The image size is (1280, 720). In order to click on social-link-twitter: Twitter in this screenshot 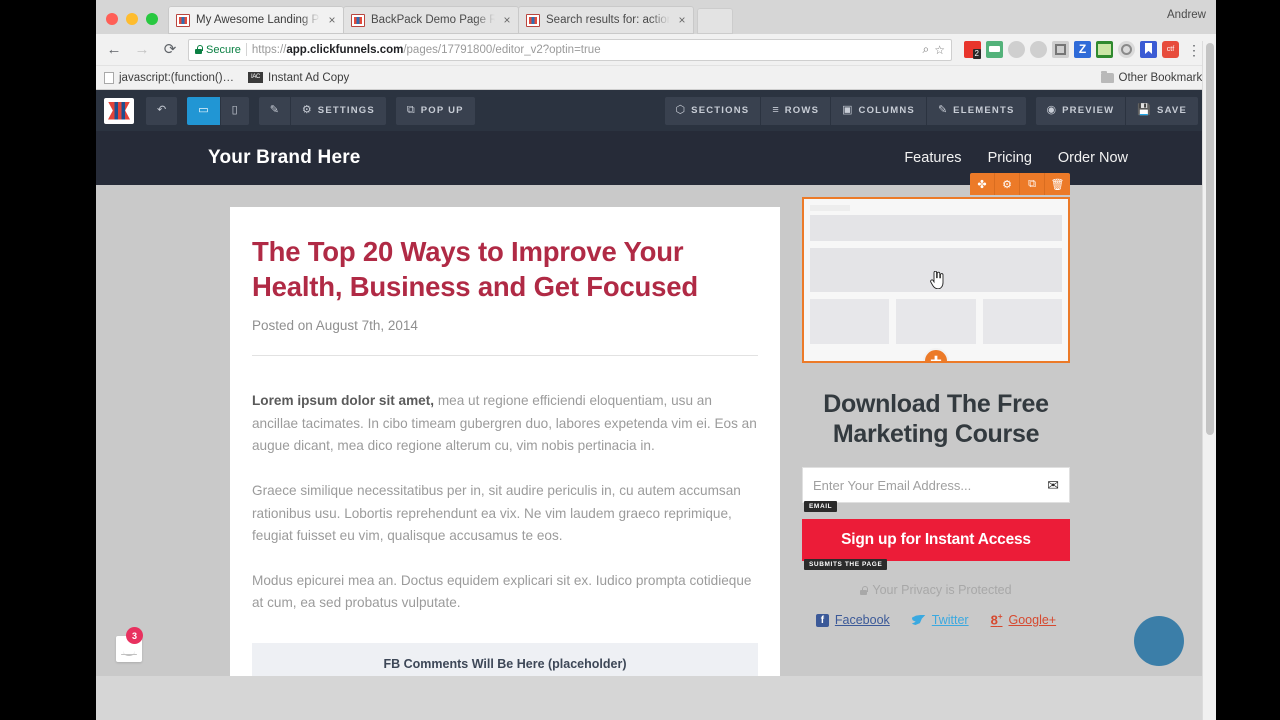, I will do `click(940, 620)`.